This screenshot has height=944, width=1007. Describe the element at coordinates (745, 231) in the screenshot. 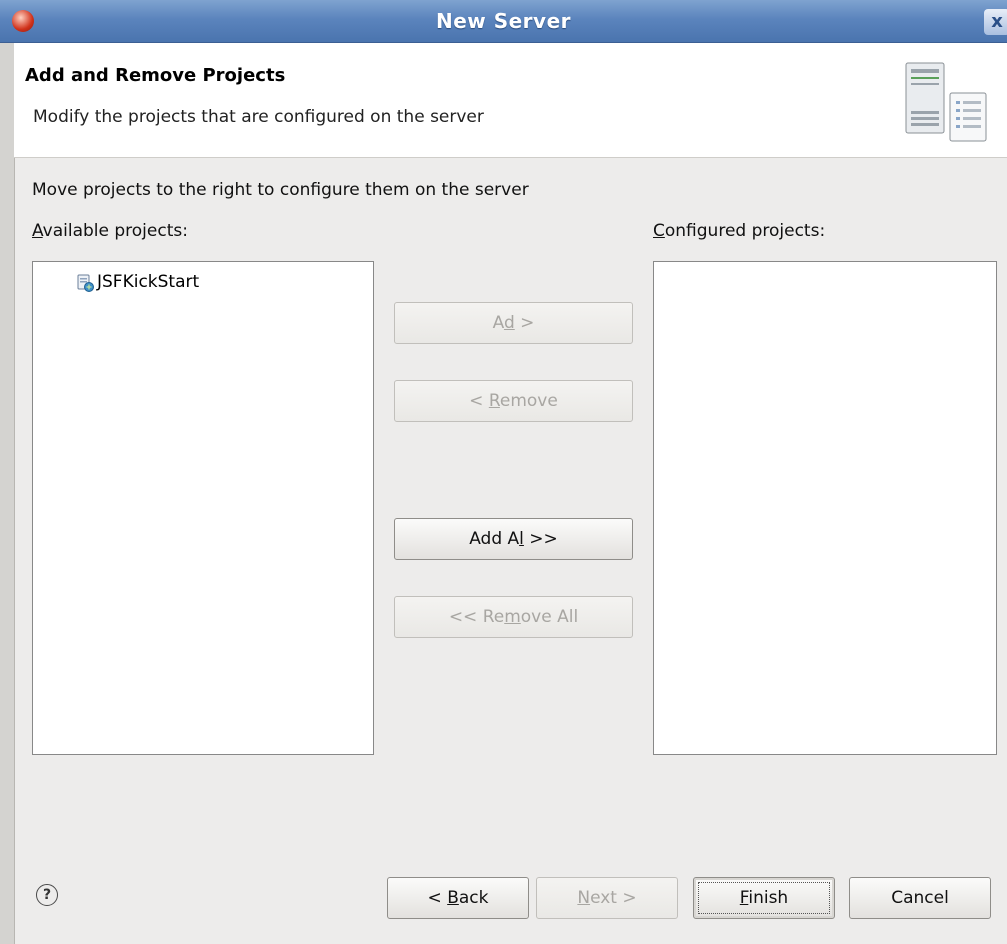

I see `configured-label-text: onfigured projects:` at that location.